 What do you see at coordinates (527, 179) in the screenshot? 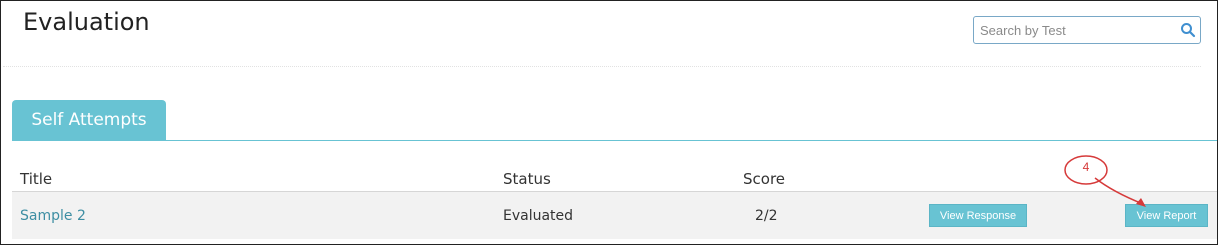
I see `column-header-status: Status` at bounding box center [527, 179].